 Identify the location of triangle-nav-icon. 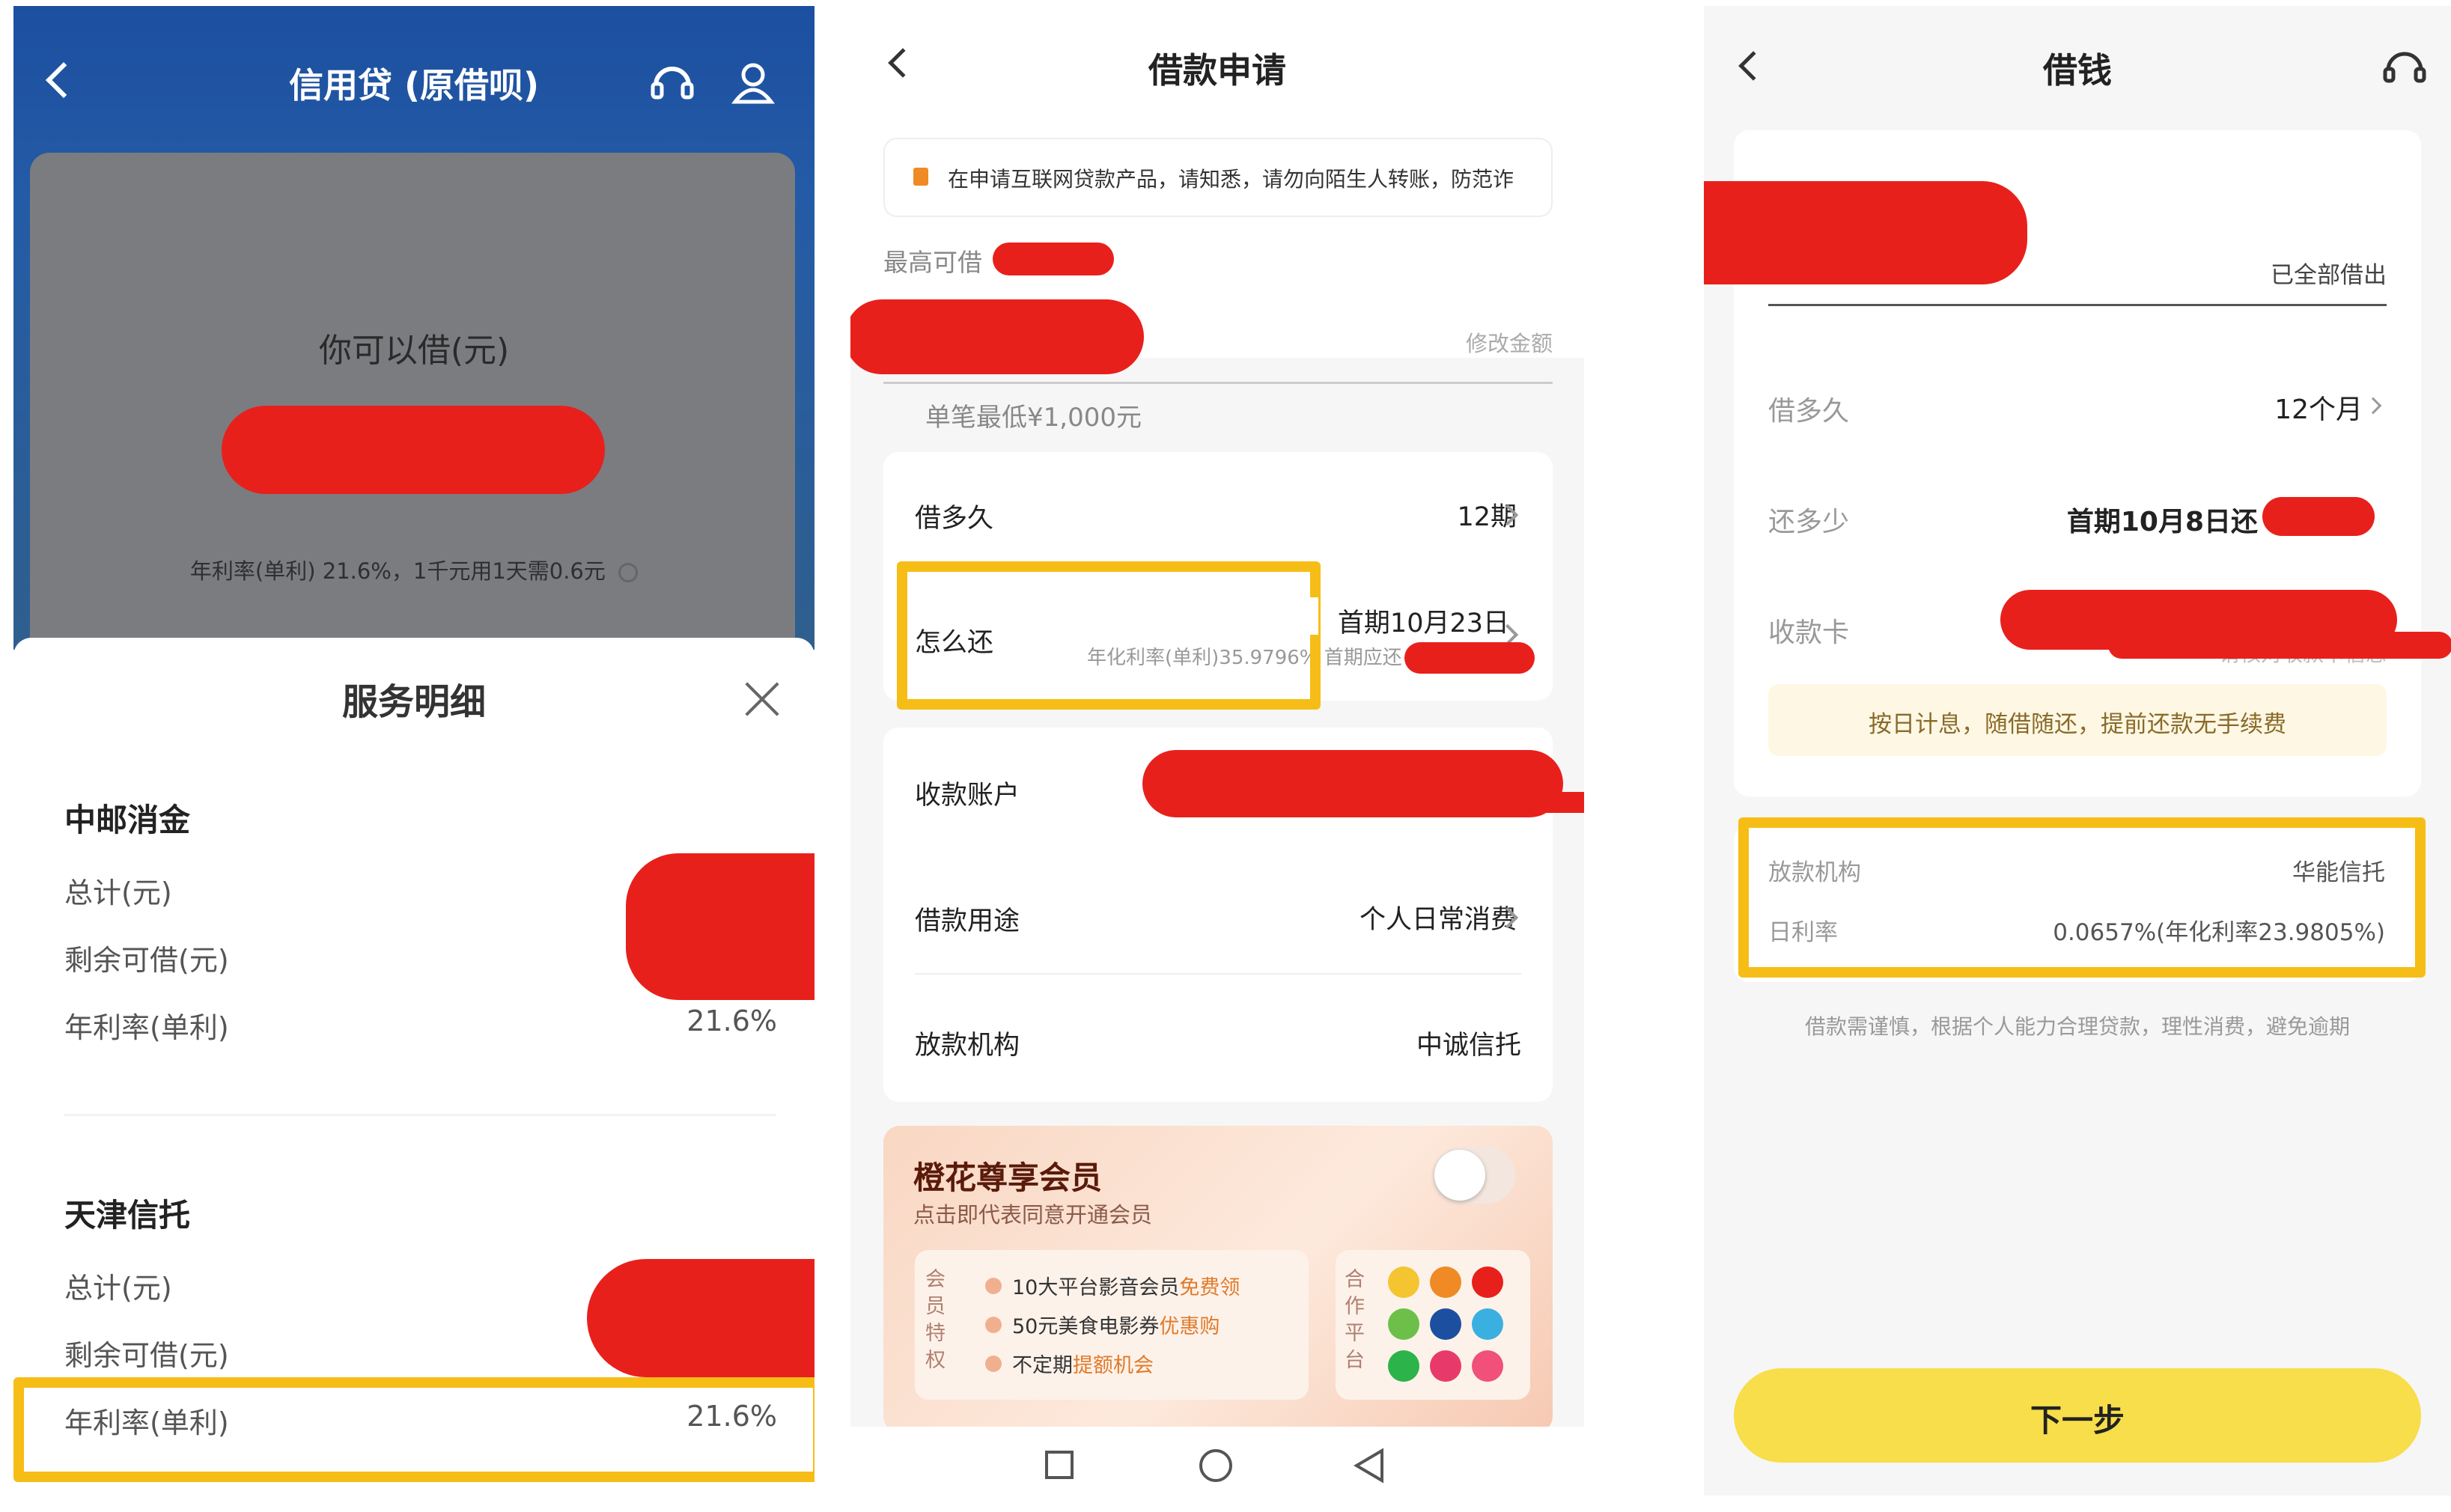
(1369, 1466).